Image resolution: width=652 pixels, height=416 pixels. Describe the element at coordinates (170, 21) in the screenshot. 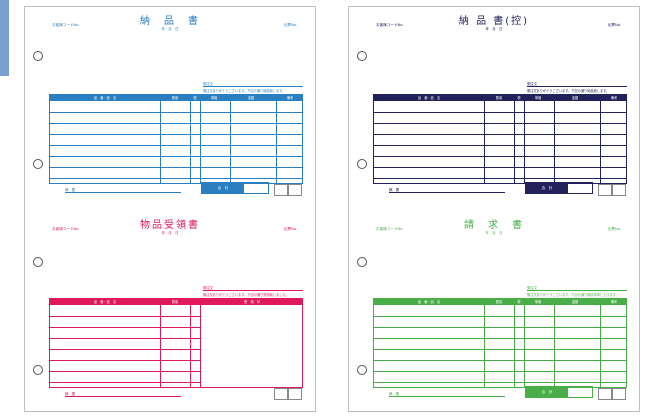

I see `form-title: 納 品 書` at that location.